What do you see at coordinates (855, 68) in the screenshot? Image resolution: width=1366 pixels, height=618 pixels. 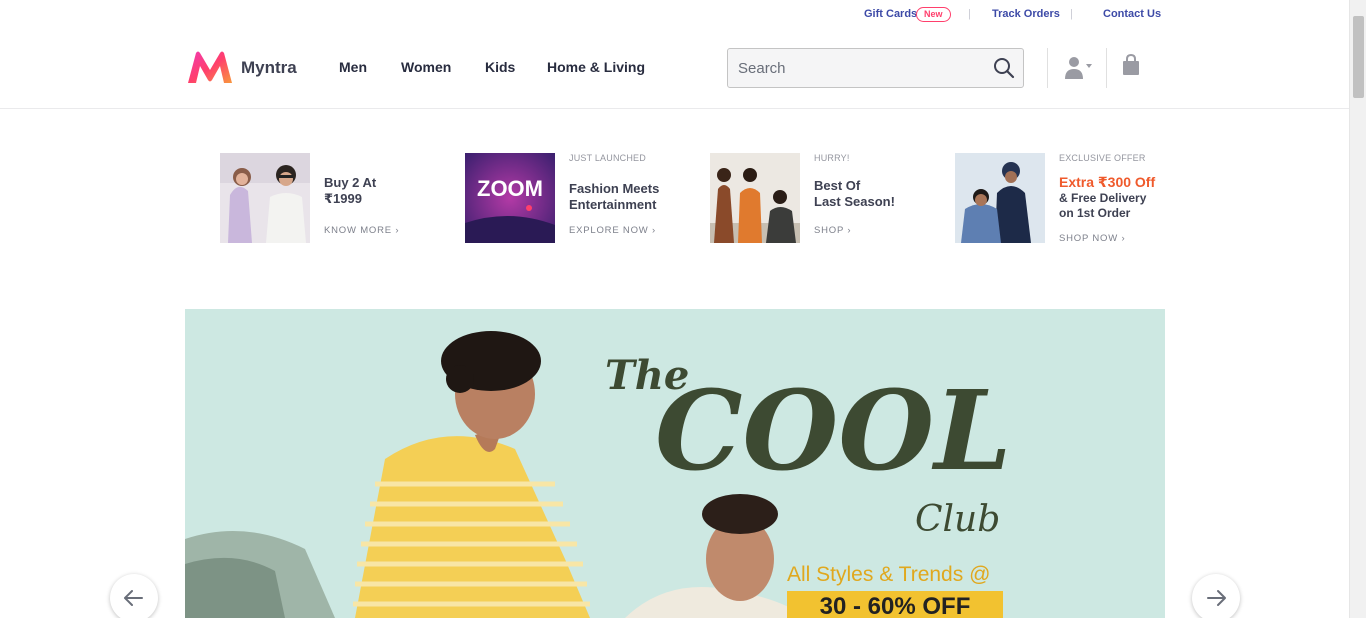 I see `search-input` at bounding box center [855, 68].